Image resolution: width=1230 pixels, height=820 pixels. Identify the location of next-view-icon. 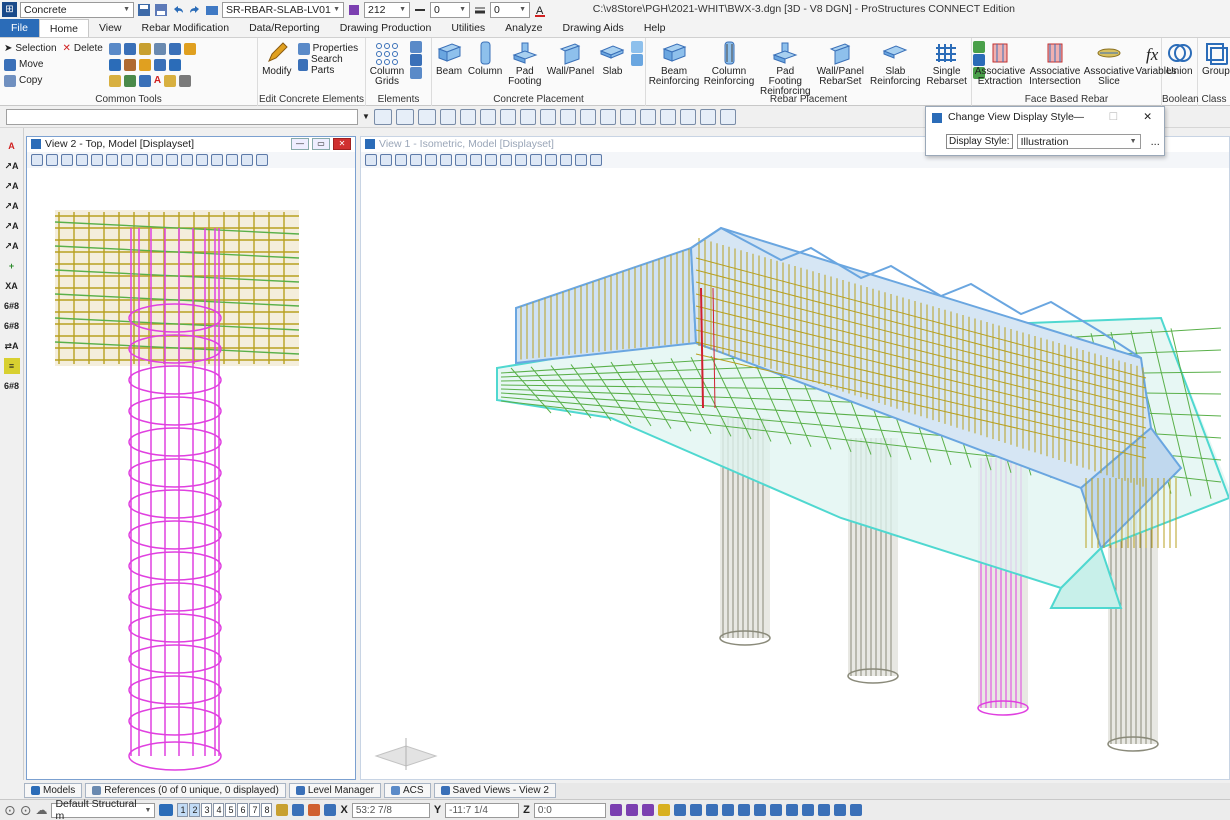
(217, 160).